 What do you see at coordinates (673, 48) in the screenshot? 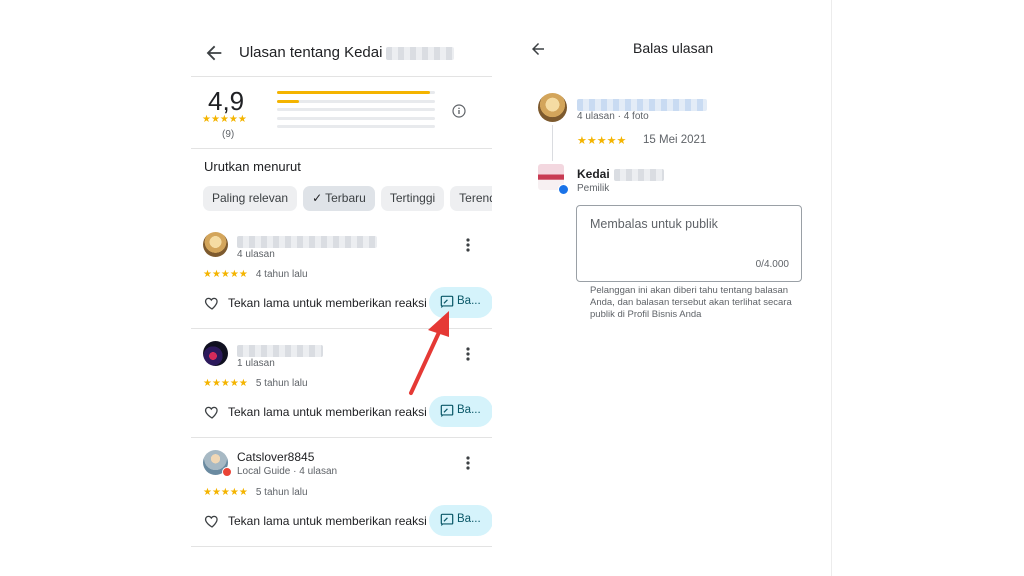
I see `page-title: Balas ulasan` at bounding box center [673, 48].